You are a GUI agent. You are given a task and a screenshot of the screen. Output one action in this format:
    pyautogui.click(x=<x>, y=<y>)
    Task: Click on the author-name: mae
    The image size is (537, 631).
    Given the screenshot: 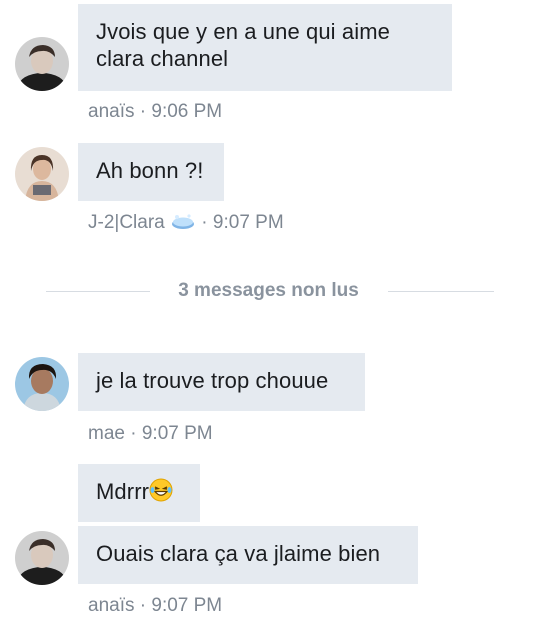 What is the action you would take?
    pyautogui.click(x=106, y=433)
    